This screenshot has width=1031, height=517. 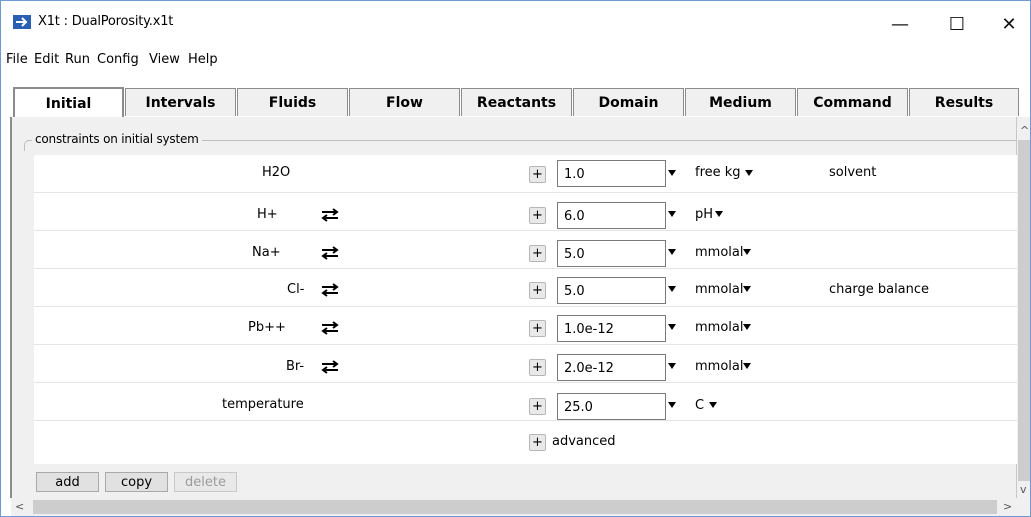 What do you see at coordinates (180, 102) in the screenshot?
I see `tab-intervals: Intervals` at bounding box center [180, 102].